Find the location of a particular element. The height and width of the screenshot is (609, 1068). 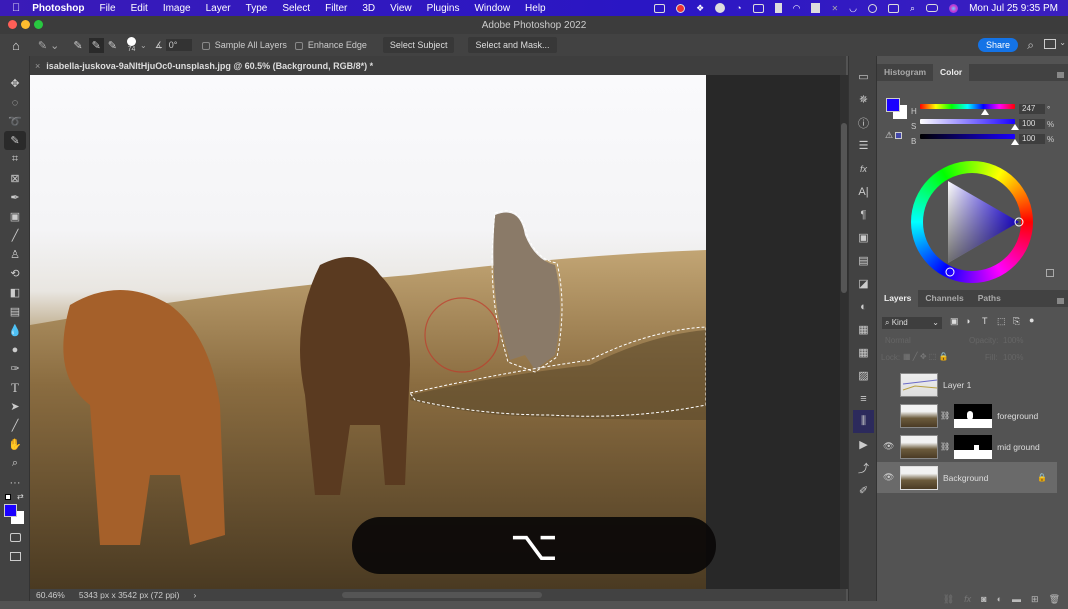

zoom-window-button is located at coordinates (38, 24).